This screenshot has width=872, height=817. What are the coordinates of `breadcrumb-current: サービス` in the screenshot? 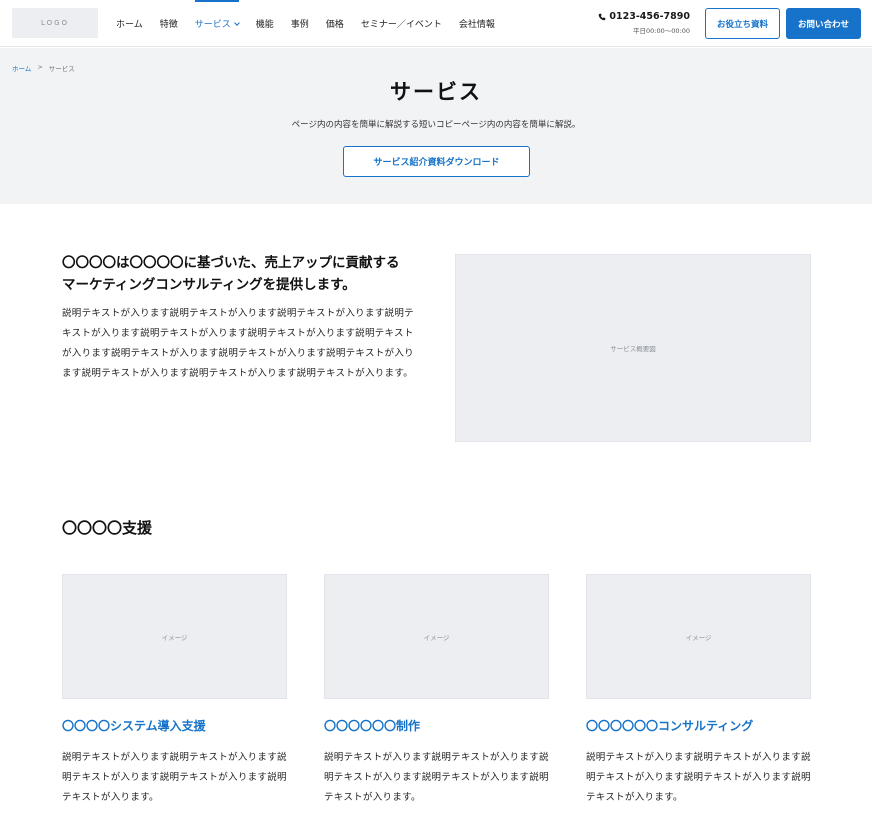 It's located at (61, 69).